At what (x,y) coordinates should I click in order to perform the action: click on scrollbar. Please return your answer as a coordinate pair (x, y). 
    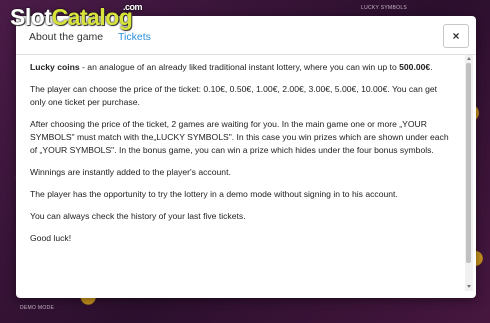
    Looking at the image, I should click on (469, 173).